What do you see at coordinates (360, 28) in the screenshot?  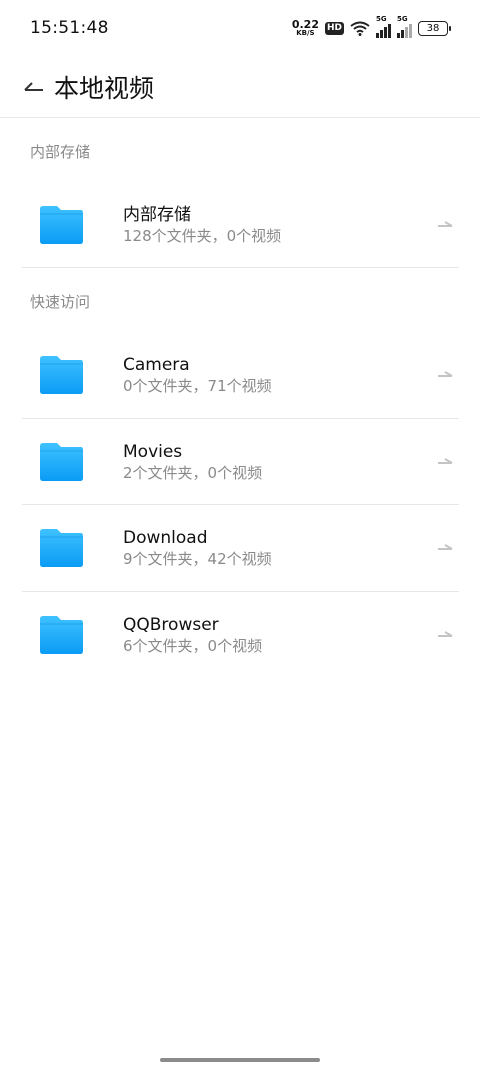 I see `wifi-icon` at bounding box center [360, 28].